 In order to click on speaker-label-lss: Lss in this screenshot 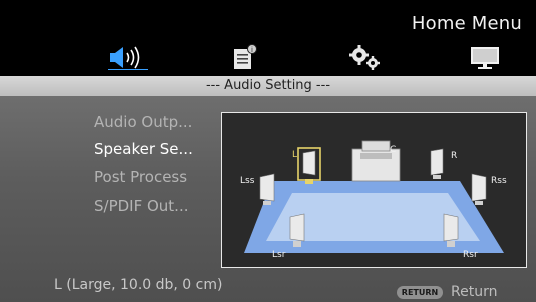, I will do `click(247, 181)`.